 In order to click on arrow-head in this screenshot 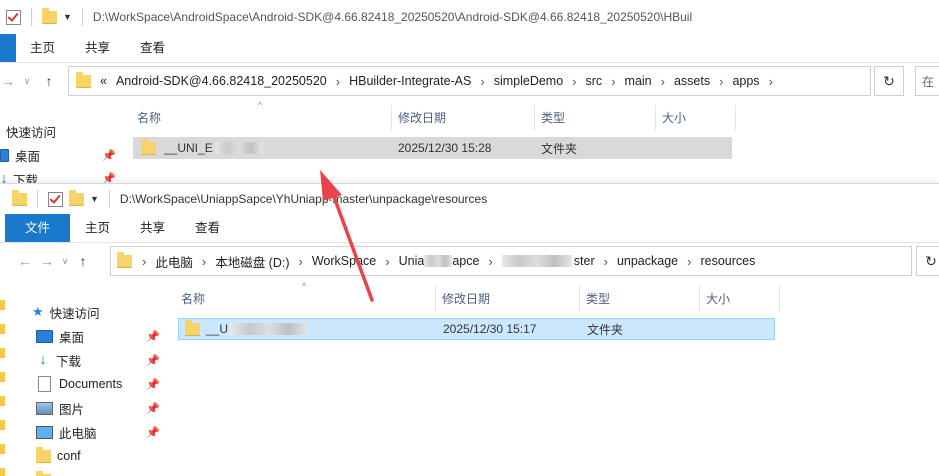, I will do `click(331, 185)`.